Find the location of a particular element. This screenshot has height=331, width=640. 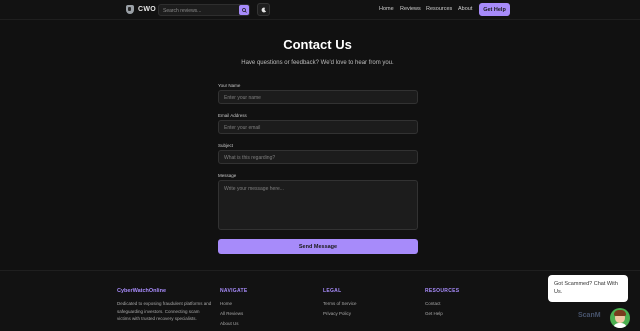

search-box is located at coordinates (204, 10).